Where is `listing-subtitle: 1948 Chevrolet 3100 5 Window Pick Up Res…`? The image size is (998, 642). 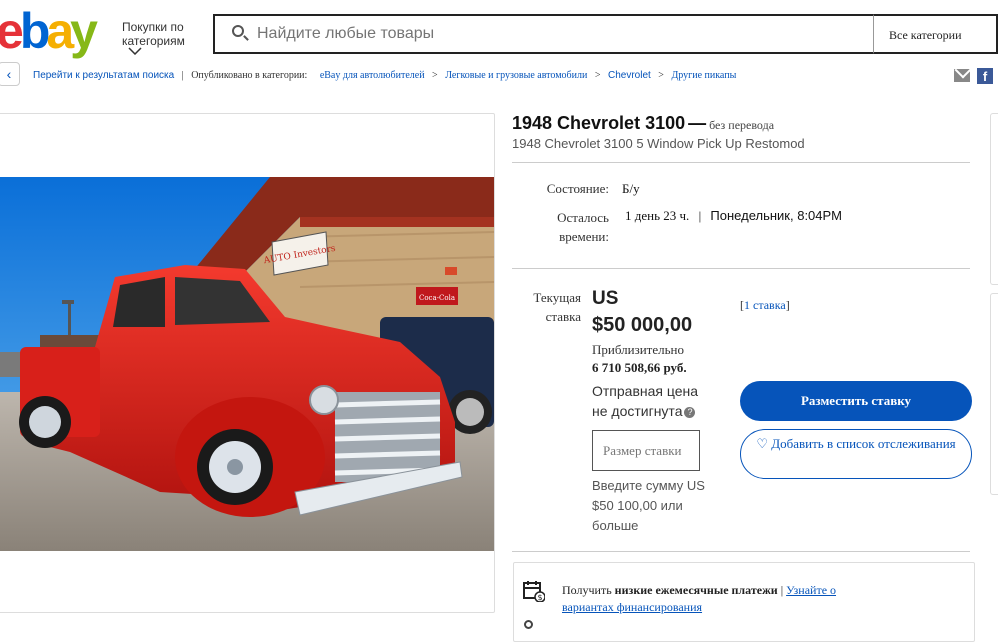
listing-subtitle: 1948 Chevrolet 3100 5 Window Pick Up Res… is located at coordinates (658, 143).